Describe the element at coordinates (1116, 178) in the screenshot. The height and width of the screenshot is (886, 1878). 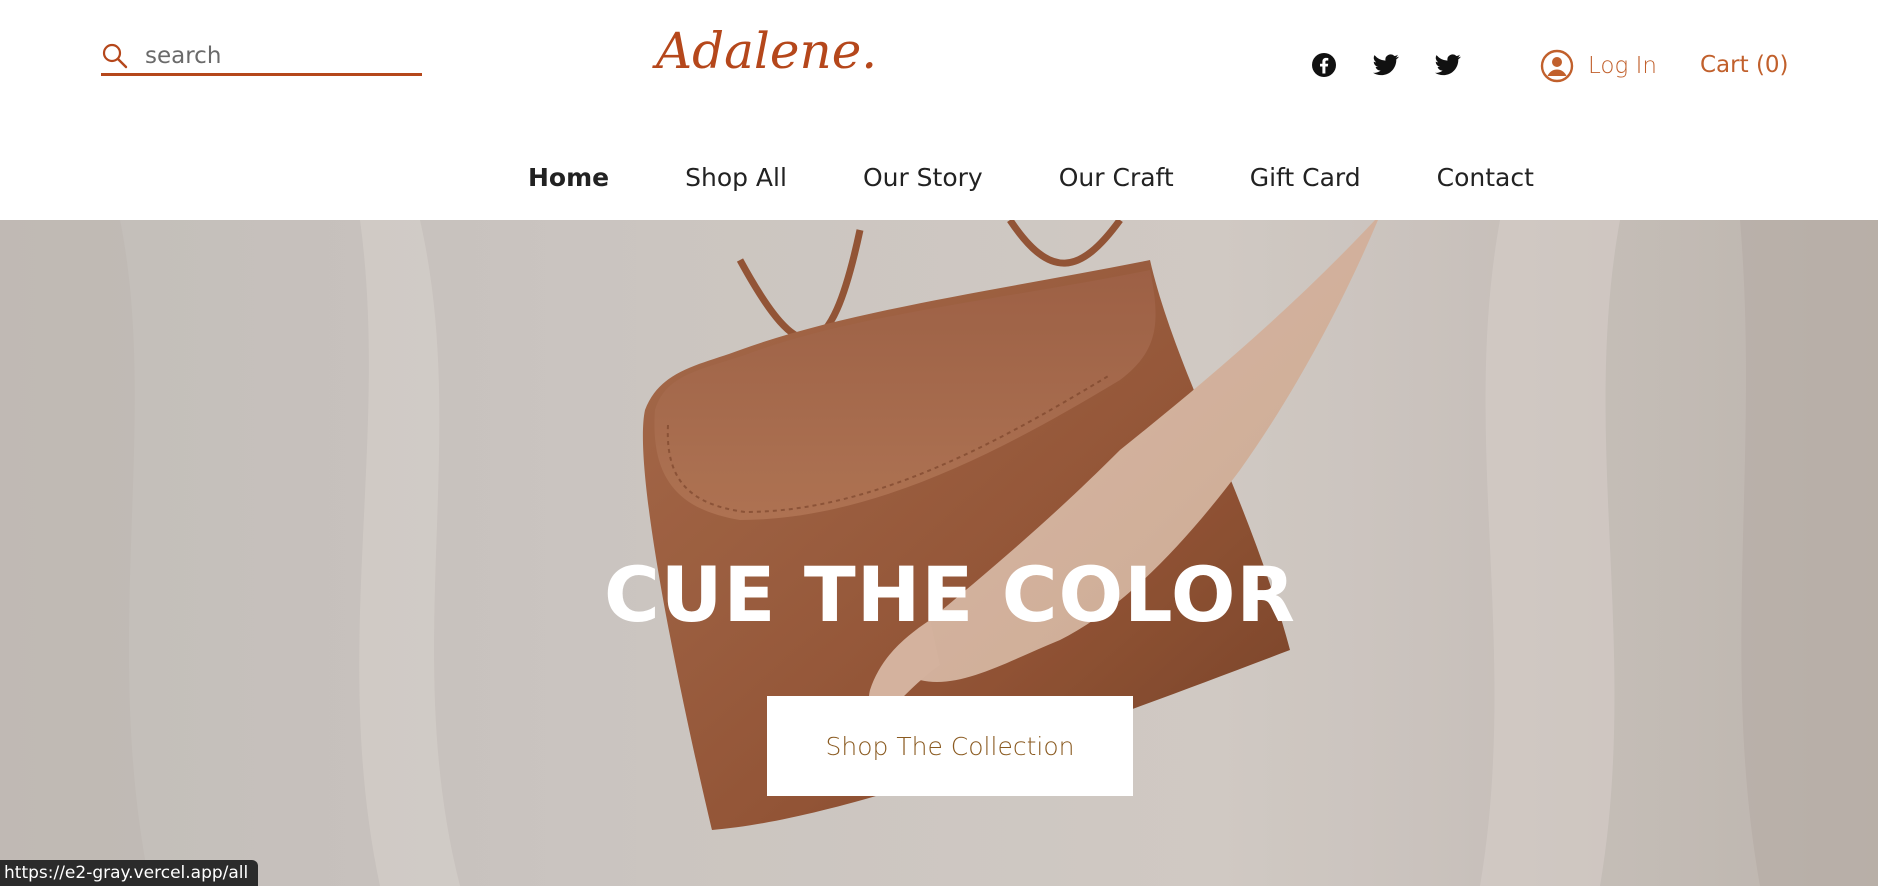
I see `nav-our-craft: Our Craft` at that location.